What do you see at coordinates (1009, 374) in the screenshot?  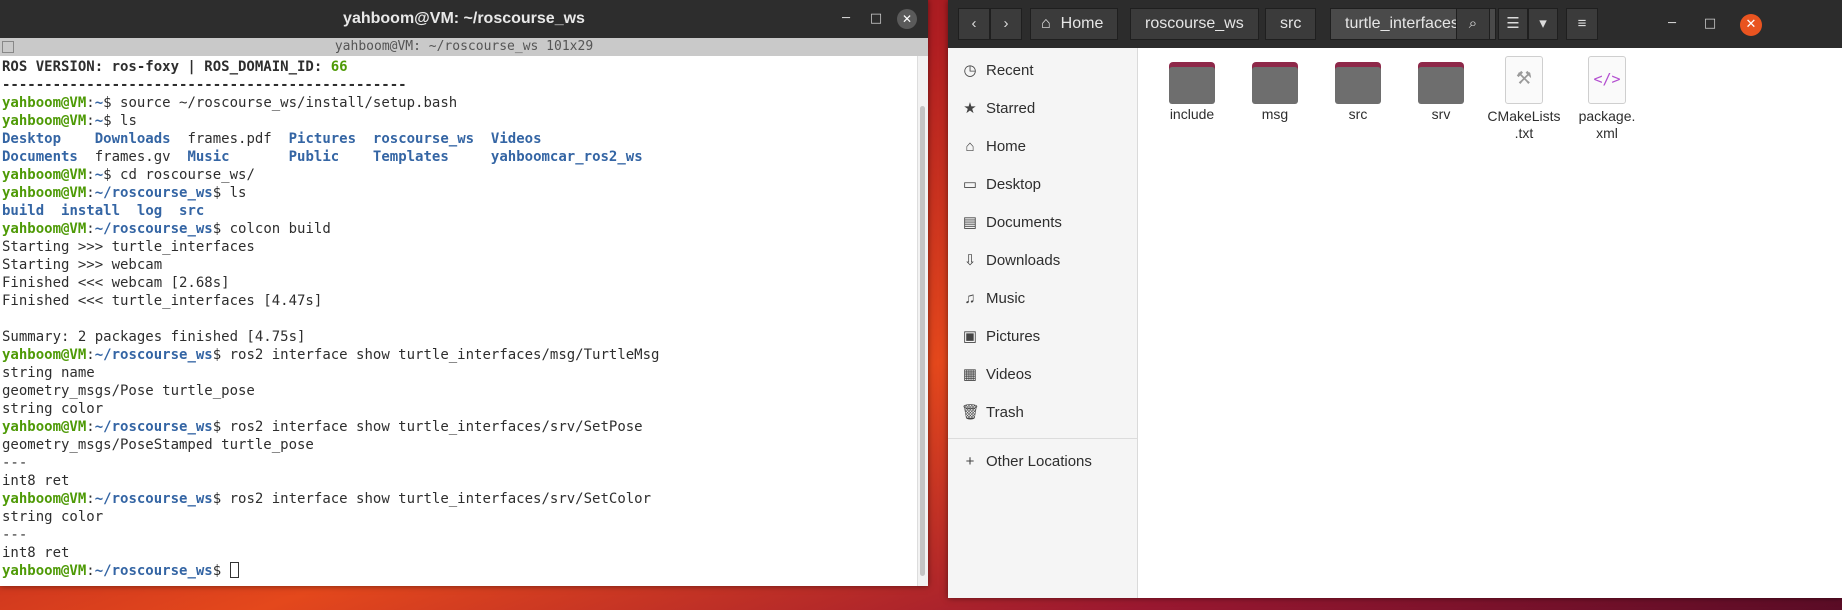 I see `sidebar-item-label: Videos` at bounding box center [1009, 374].